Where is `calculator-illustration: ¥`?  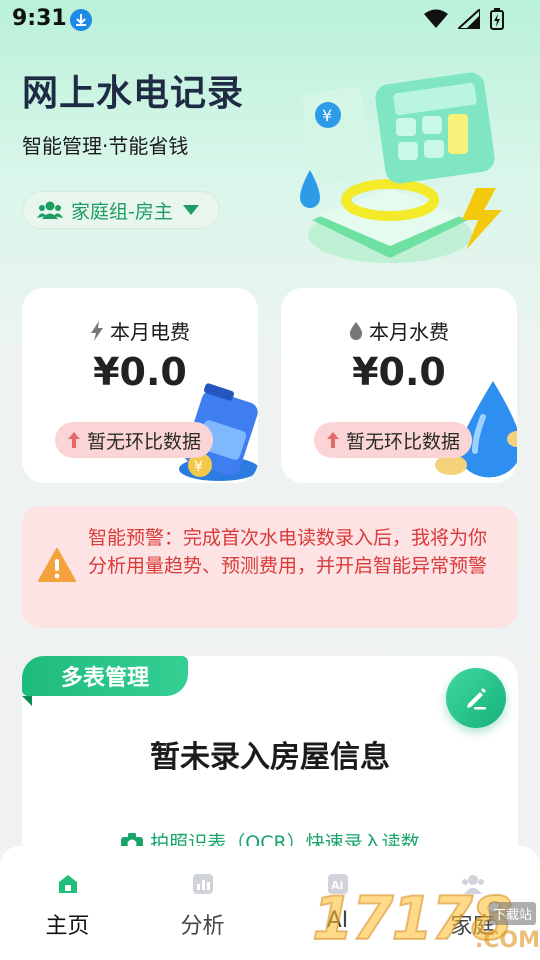 calculator-illustration: ¥ is located at coordinates (401, 167).